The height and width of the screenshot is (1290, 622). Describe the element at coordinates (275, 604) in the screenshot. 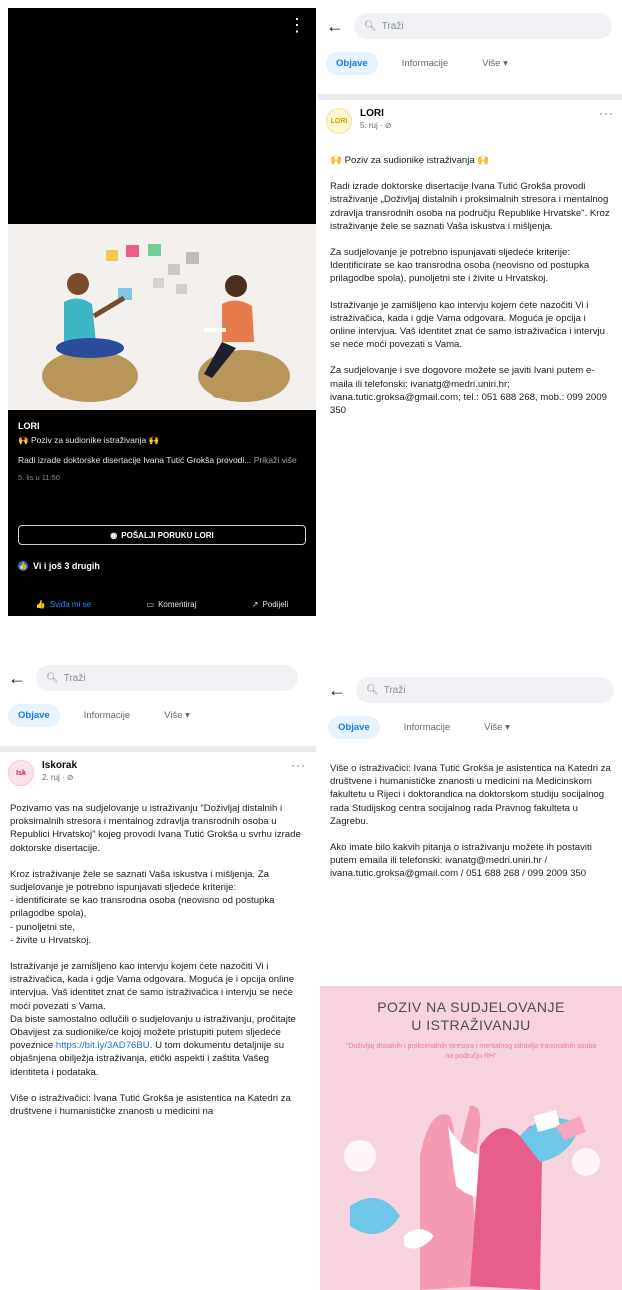

I see `share-label: Podijeli` at that location.